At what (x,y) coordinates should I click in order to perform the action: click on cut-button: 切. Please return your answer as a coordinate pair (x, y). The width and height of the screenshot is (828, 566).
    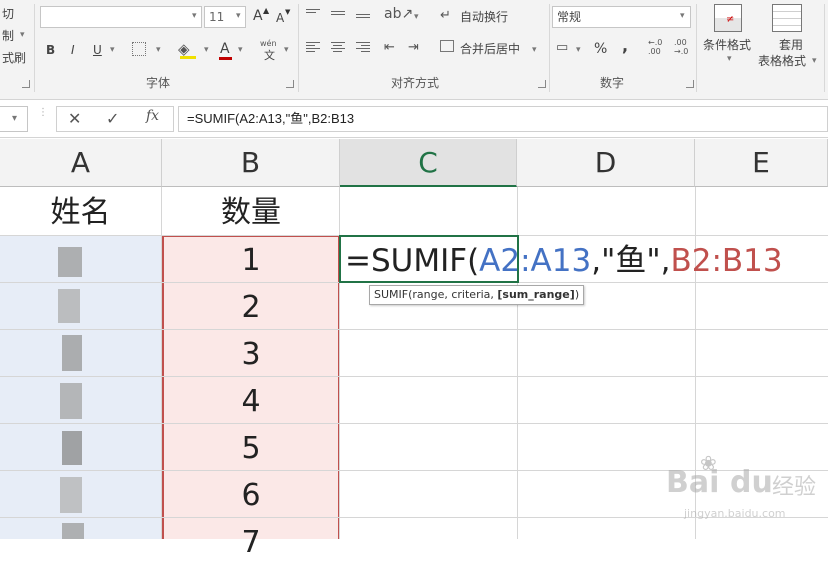
    Looking at the image, I should click on (8, 14).